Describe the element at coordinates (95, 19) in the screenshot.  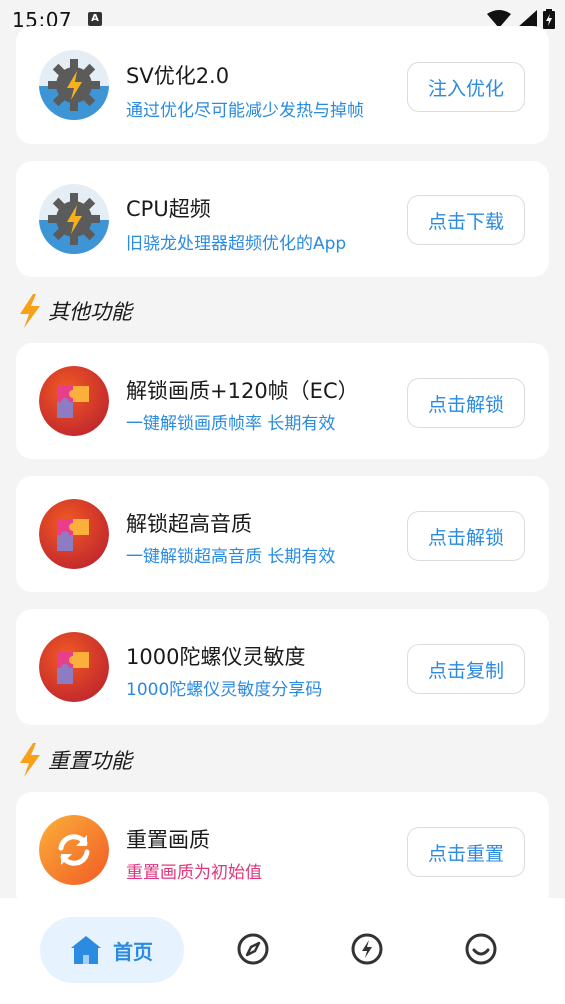
I see `notification-a-icon: A` at that location.